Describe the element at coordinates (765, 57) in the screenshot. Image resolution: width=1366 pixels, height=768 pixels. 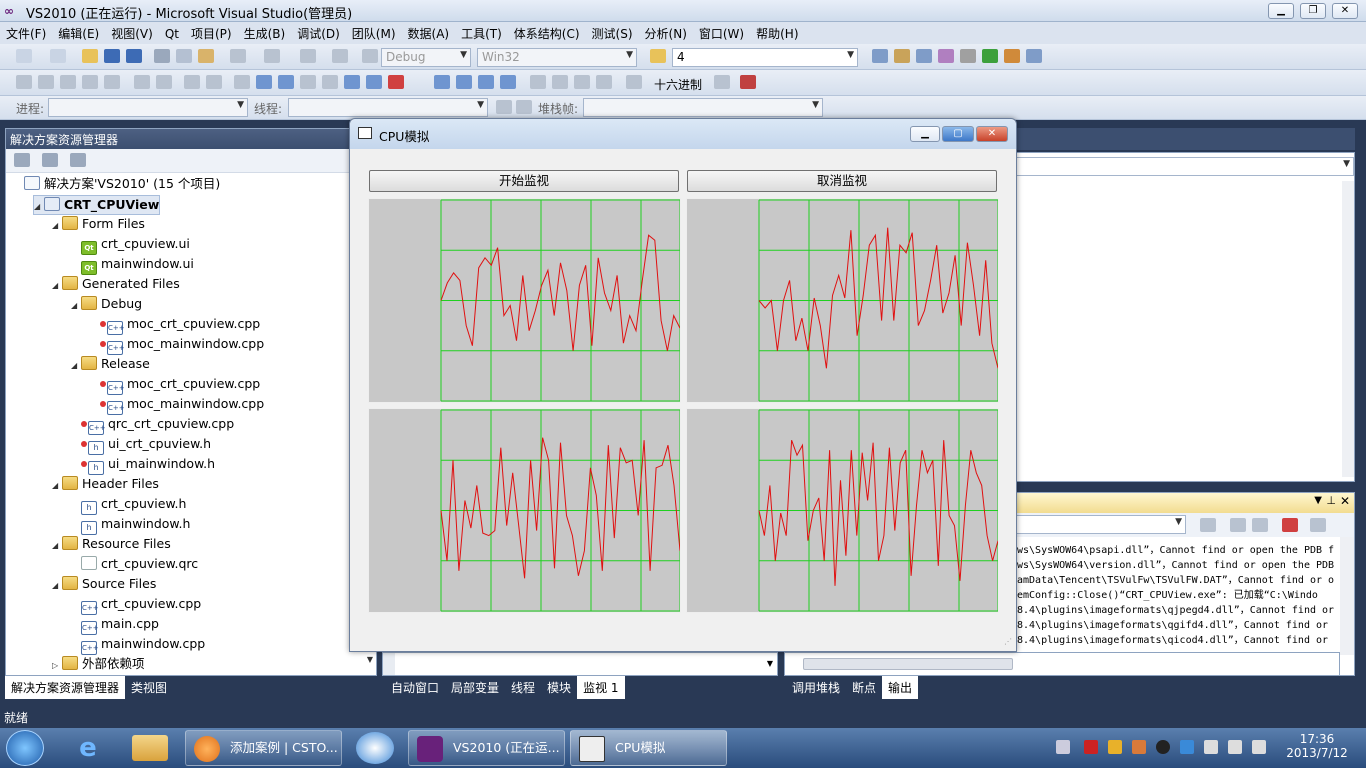
I see `find-combo: 4 ▼` at that location.